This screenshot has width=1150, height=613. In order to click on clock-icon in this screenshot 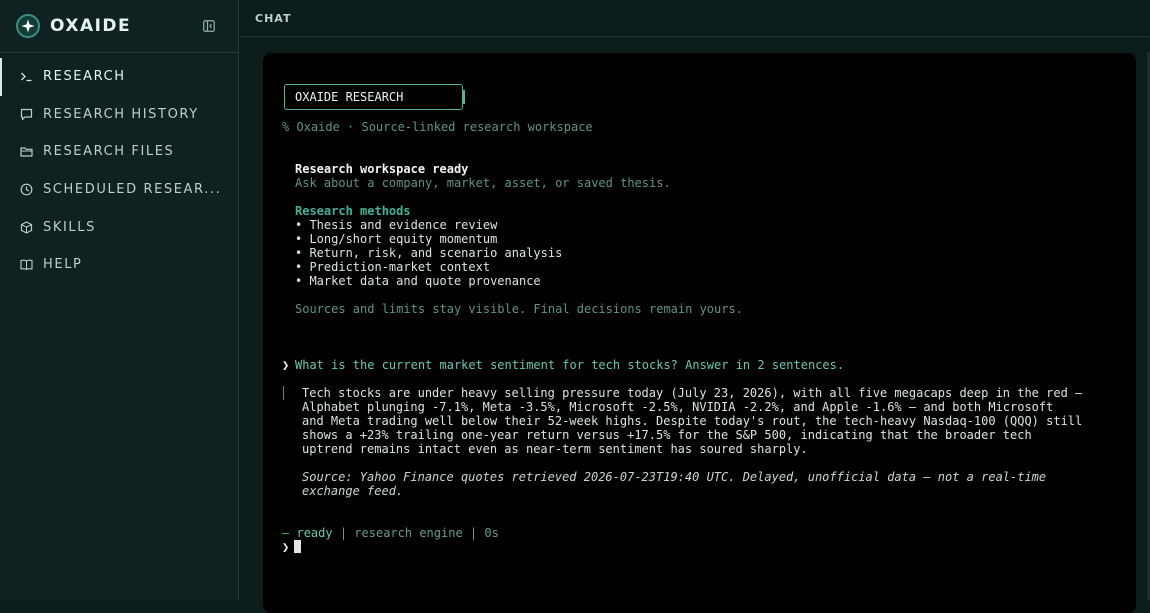, I will do `click(26, 190)`.